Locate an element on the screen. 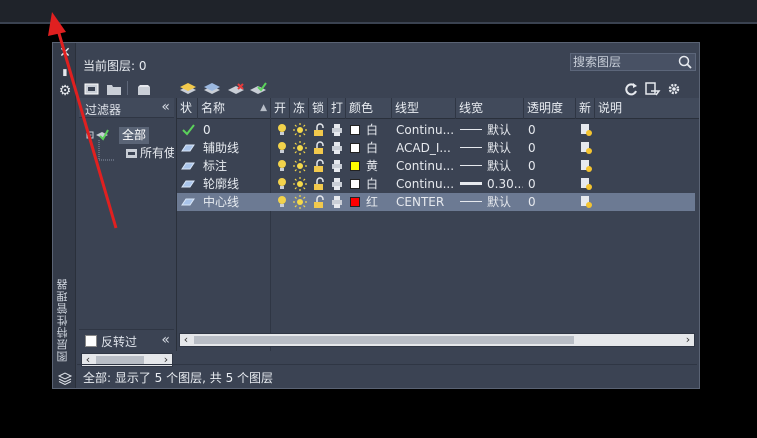  col-on: 开 is located at coordinates (280, 108).